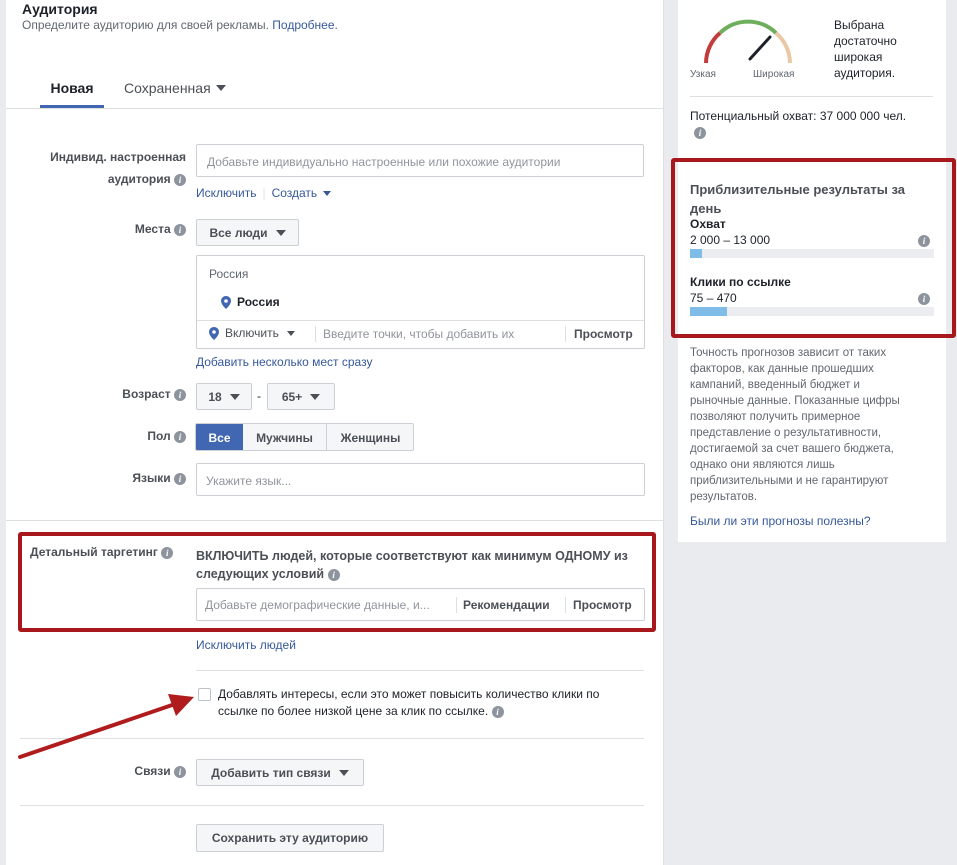 The height and width of the screenshot is (865, 957). I want to click on section-divider, so click(335, 520).